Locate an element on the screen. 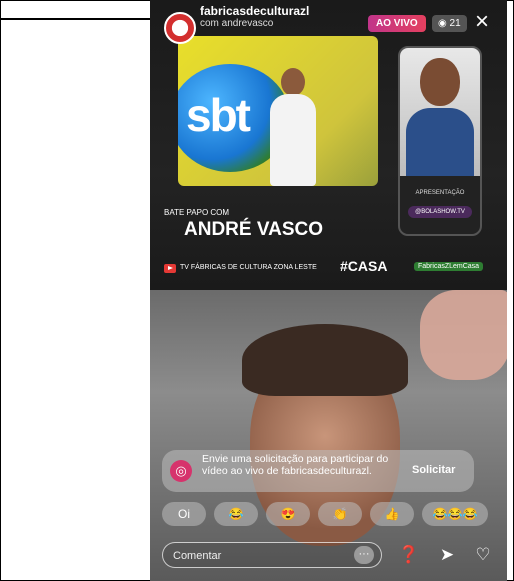  waving-hand is located at coordinates (463, 335).